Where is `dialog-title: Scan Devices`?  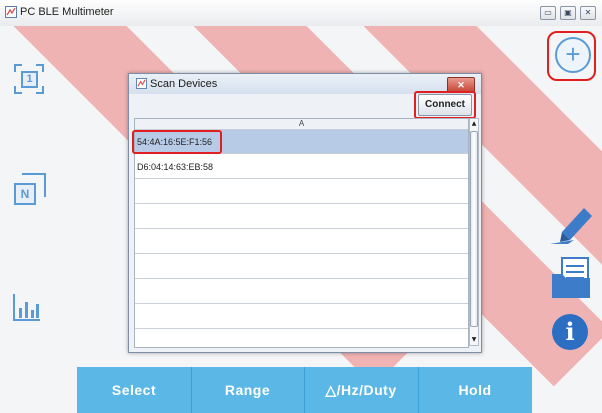 dialog-title: Scan Devices is located at coordinates (184, 84).